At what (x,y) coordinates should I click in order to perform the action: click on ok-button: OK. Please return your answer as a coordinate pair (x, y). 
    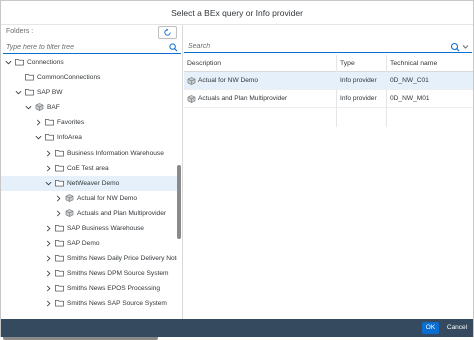
    Looking at the image, I should click on (430, 328).